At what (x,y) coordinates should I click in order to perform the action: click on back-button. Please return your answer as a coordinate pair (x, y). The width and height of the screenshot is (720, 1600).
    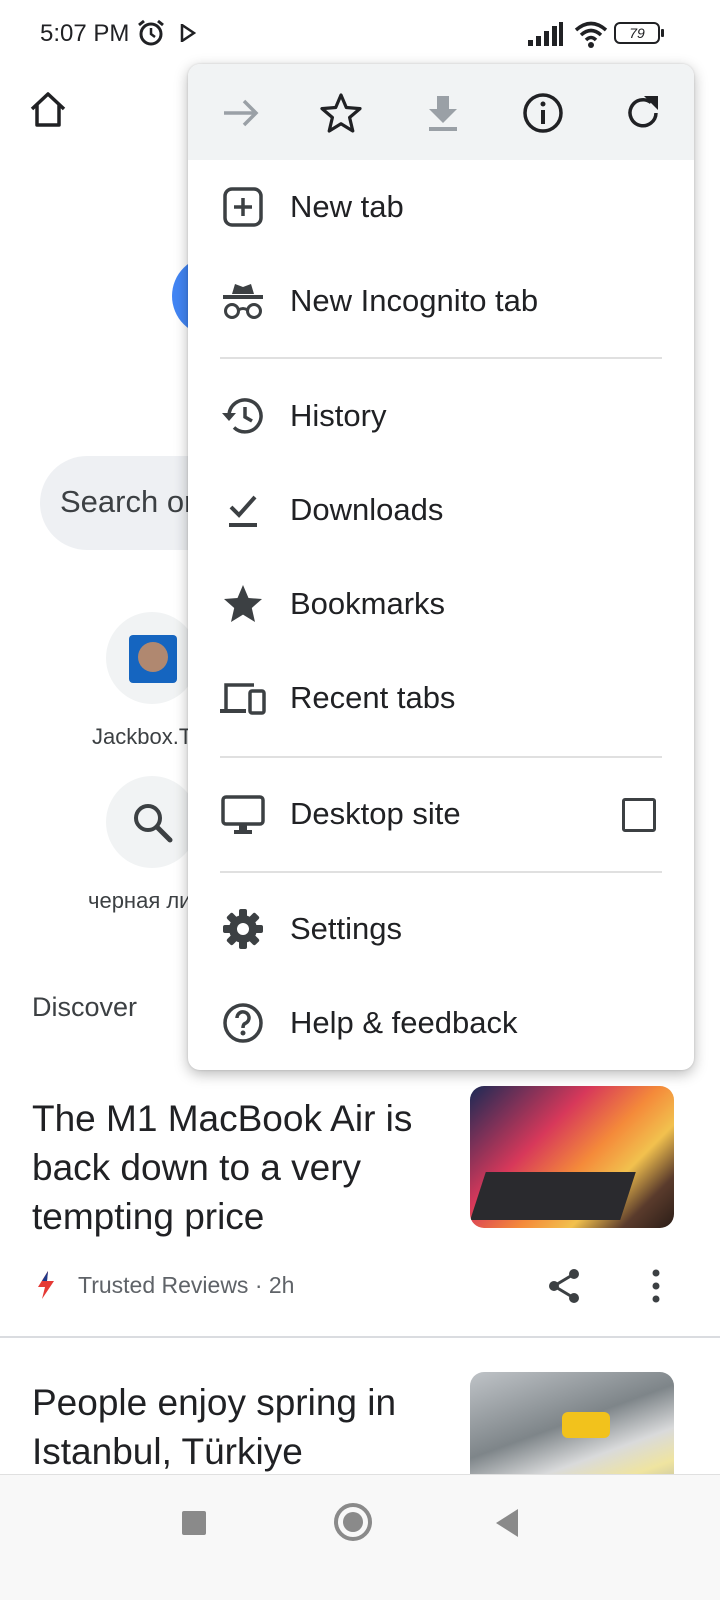
    Looking at the image, I should click on (507, 1523).